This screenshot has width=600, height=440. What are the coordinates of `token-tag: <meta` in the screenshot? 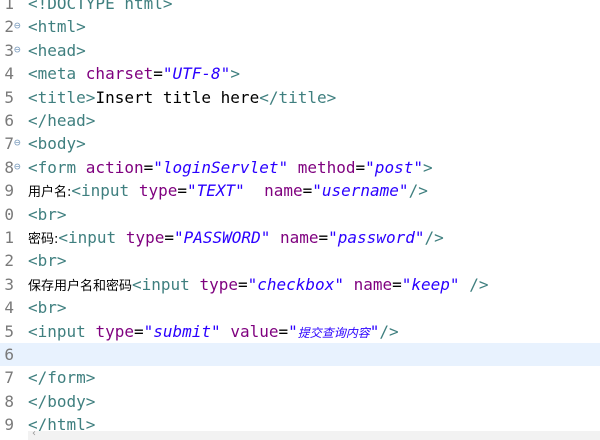 It's located at (57, 74).